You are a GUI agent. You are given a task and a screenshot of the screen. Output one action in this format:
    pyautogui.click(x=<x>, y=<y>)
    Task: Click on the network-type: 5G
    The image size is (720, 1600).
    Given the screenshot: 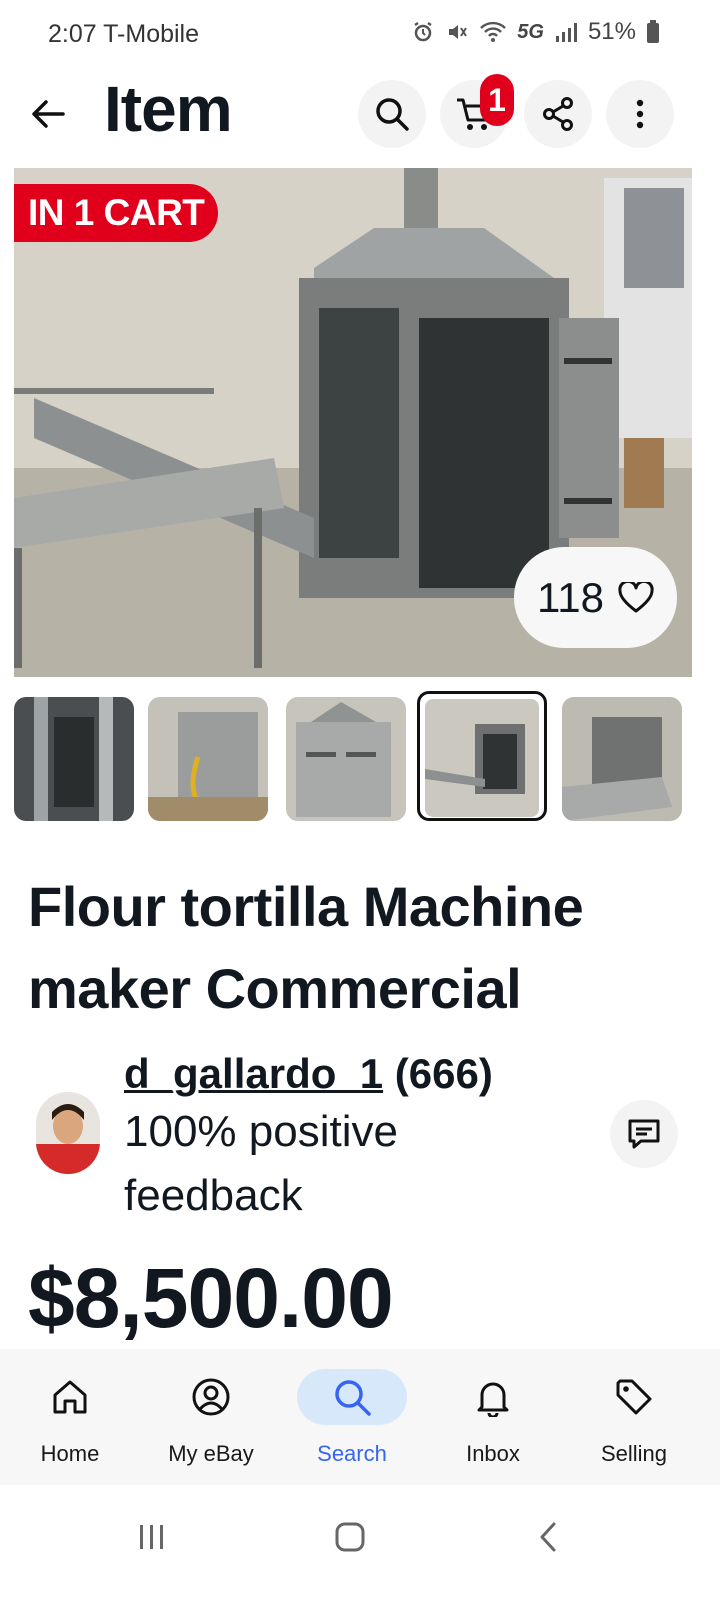 What is the action you would take?
    pyautogui.click(x=530, y=31)
    